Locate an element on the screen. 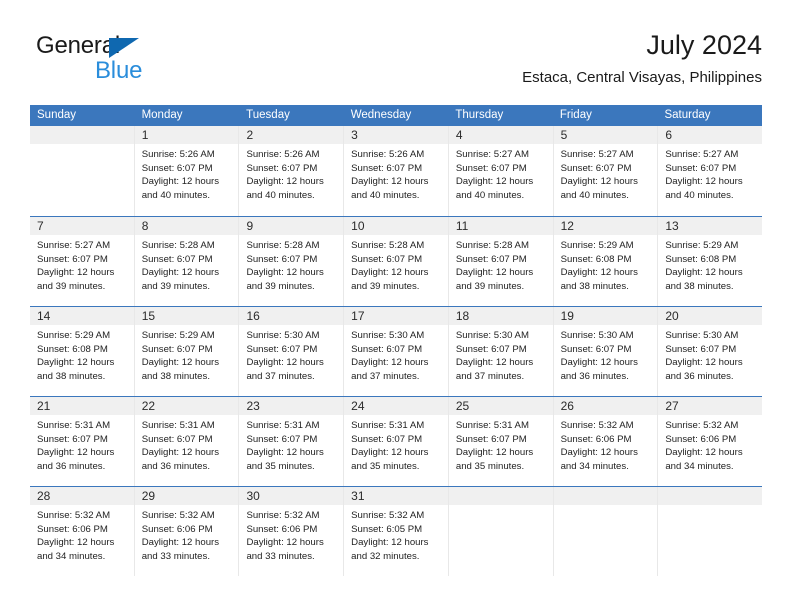 The image size is (792, 612). day-info-line: and 35 minutes. is located at coordinates (280, 466).